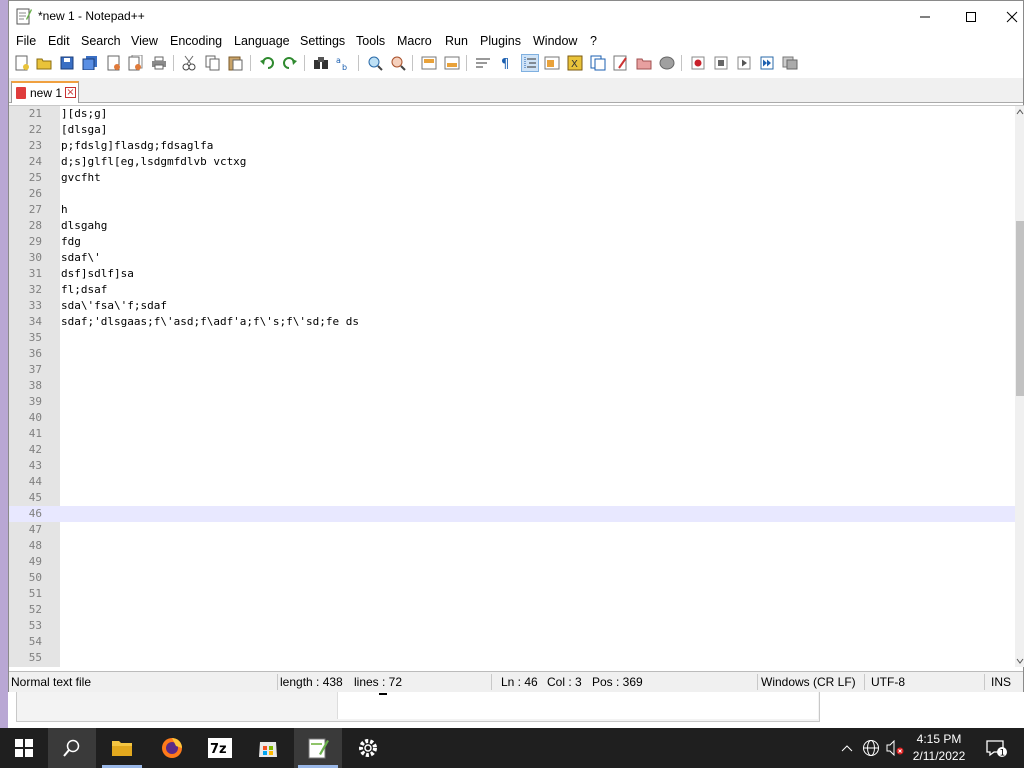 This screenshot has height=768, width=1024. What do you see at coordinates (512, 546) in the screenshot?
I see `editor-line: 48` at bounding box center [512, 546].